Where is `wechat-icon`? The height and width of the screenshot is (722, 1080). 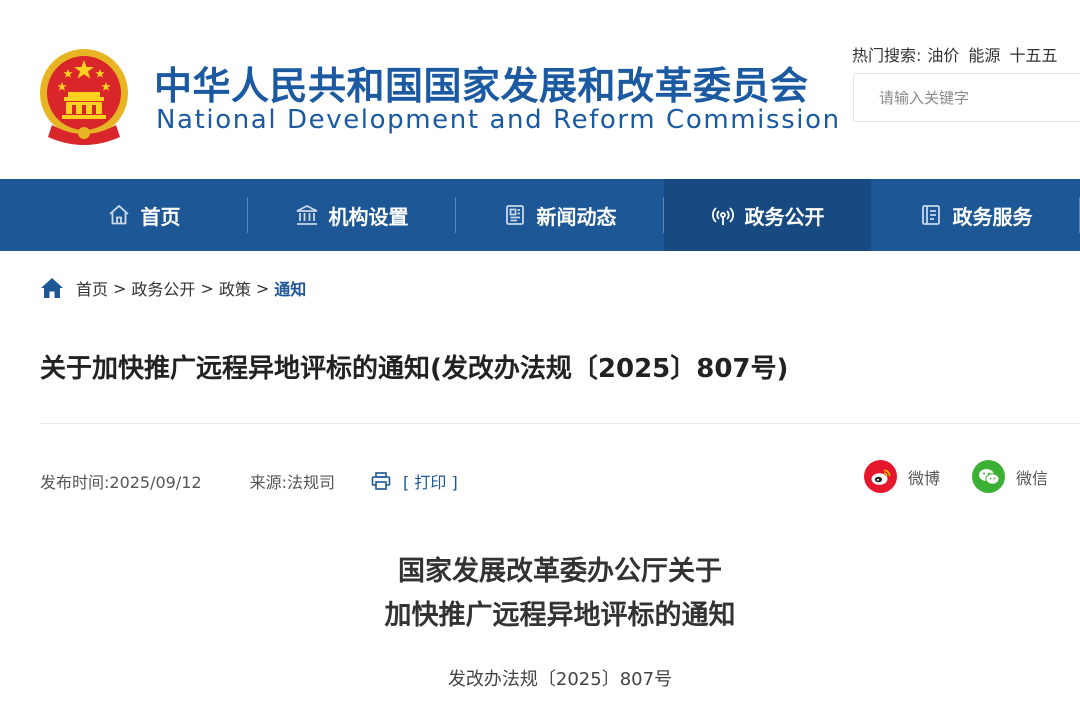 wechat-icon is located at coordinates (988, 476).